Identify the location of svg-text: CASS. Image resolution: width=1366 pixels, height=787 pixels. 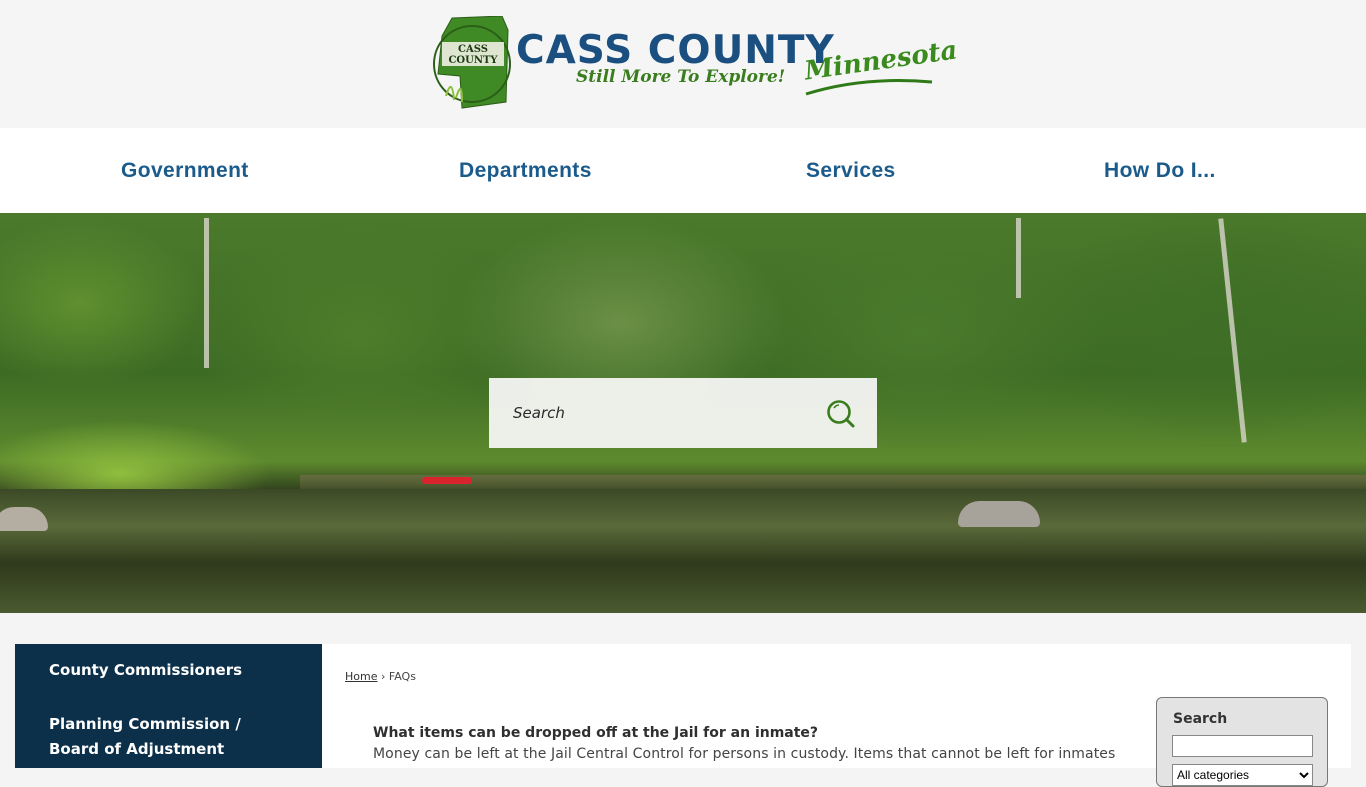
(473, 49).